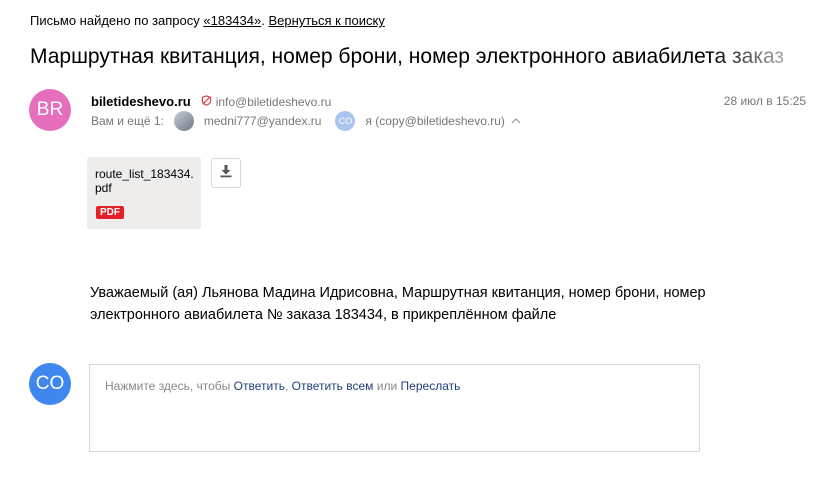 This screenshot has height=491, width=828. Describe the element at coordinates (50, 110) in the screenshot. I see `sender-avatar: BR` at that location.